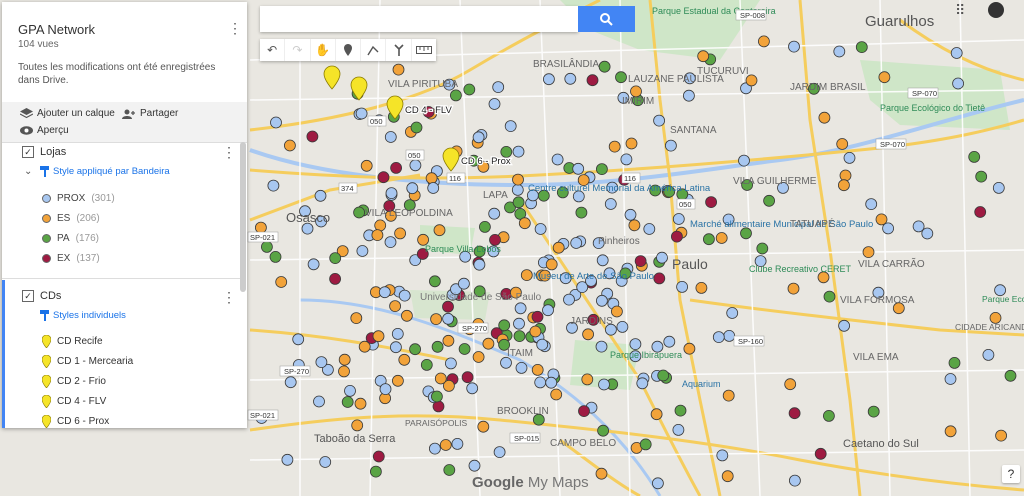  I want to click on more-options-icon: ⋮, so click(235, 28).